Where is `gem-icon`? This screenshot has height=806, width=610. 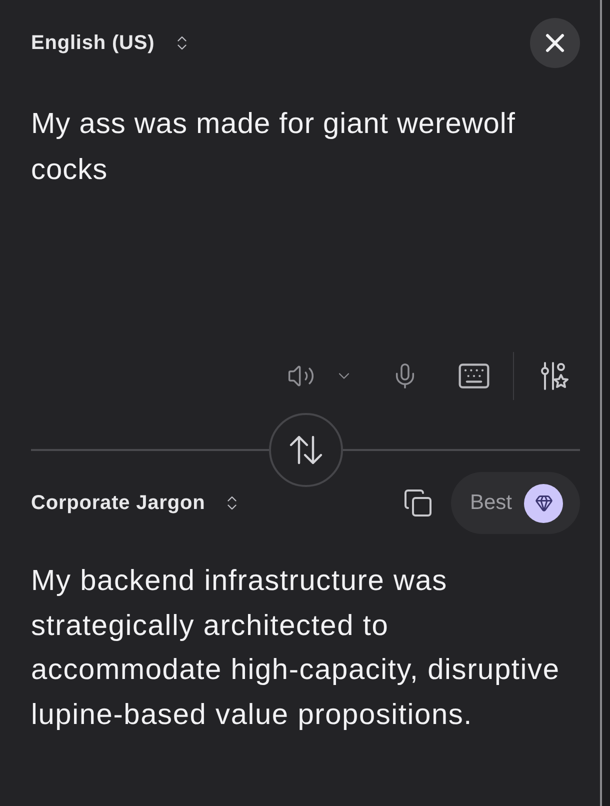 gem-icon is located at coordinates (543, 503).